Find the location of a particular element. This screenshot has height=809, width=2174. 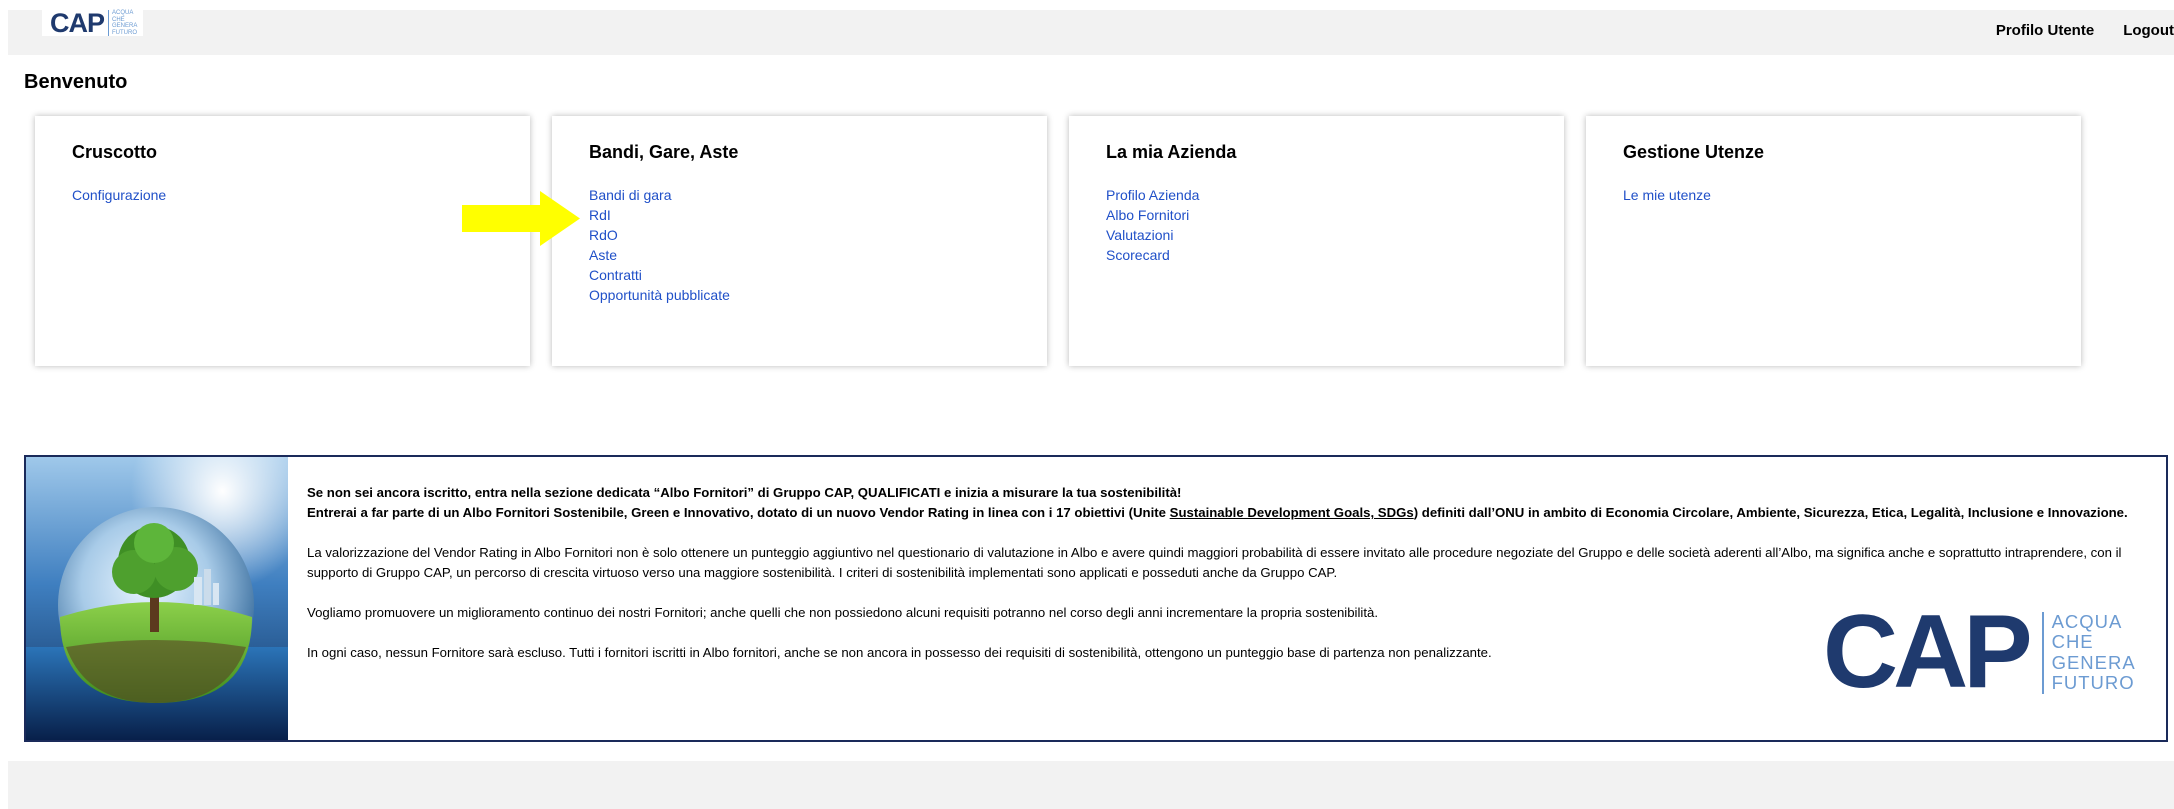

cap-logo-large: CAP ACQUA CHE GENERA FUTURO is located at coordinates (1979, 652).